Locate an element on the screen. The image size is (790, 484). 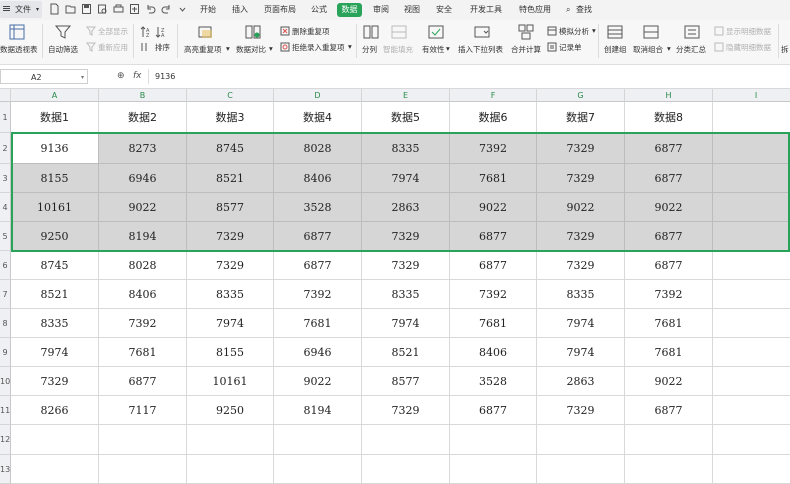
row-header-6: 6 is located at coordinates (5, 265).